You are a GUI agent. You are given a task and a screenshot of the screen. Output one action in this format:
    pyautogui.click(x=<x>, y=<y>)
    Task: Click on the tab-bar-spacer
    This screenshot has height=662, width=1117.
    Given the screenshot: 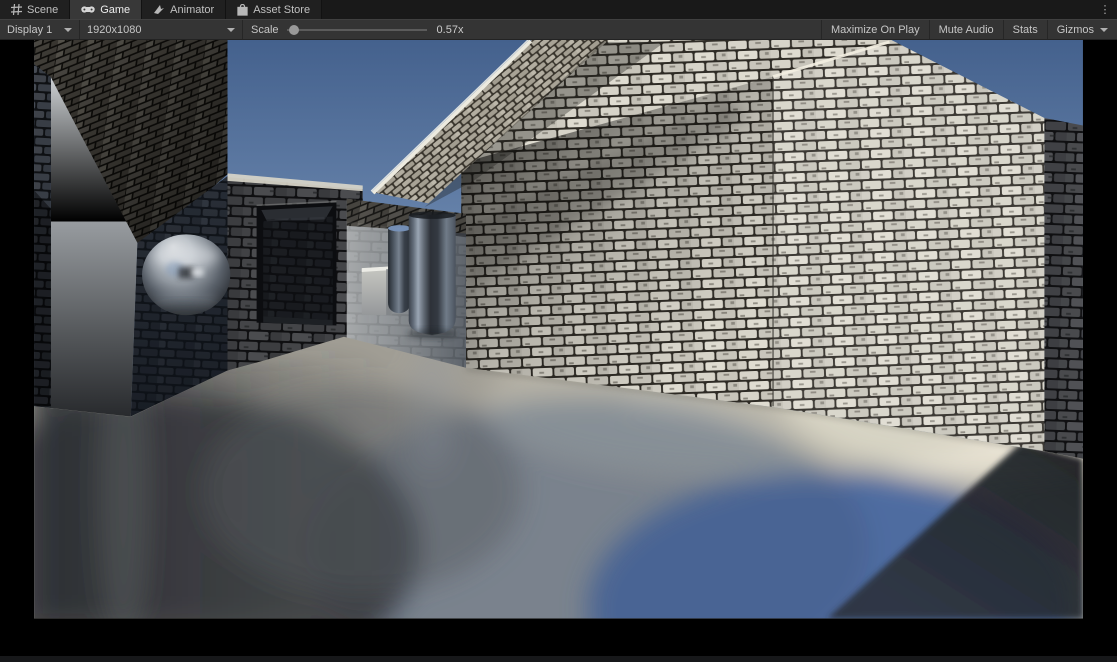 What is the action you would take?
    pyautogui.click(x=707, y=9)
    